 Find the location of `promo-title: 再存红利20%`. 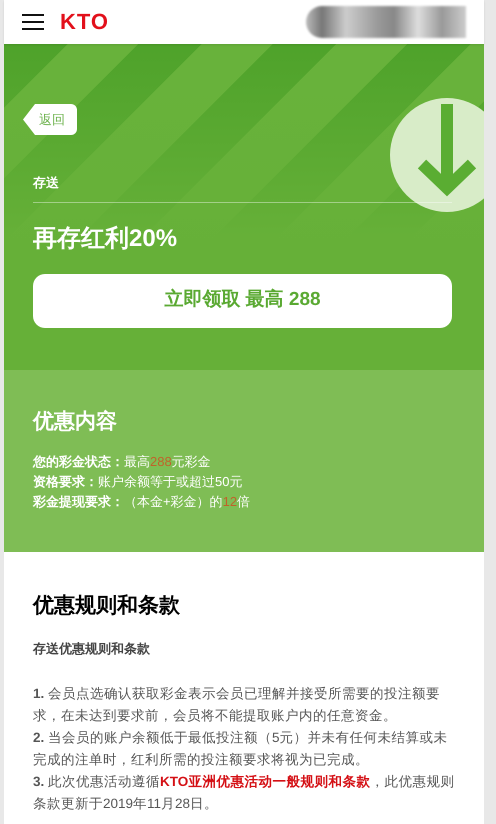

promo-title: 再存红利20% is located at coordinates (105, 239).